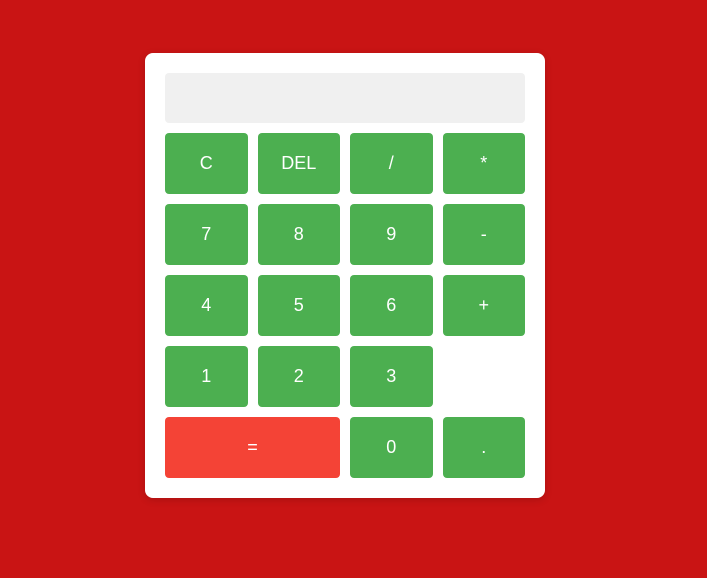 The width and height of the screenshot is (707, 578). Describe the element at coordinates (484, 376) in the screenshot. I see `empty-key-slot` at that location.